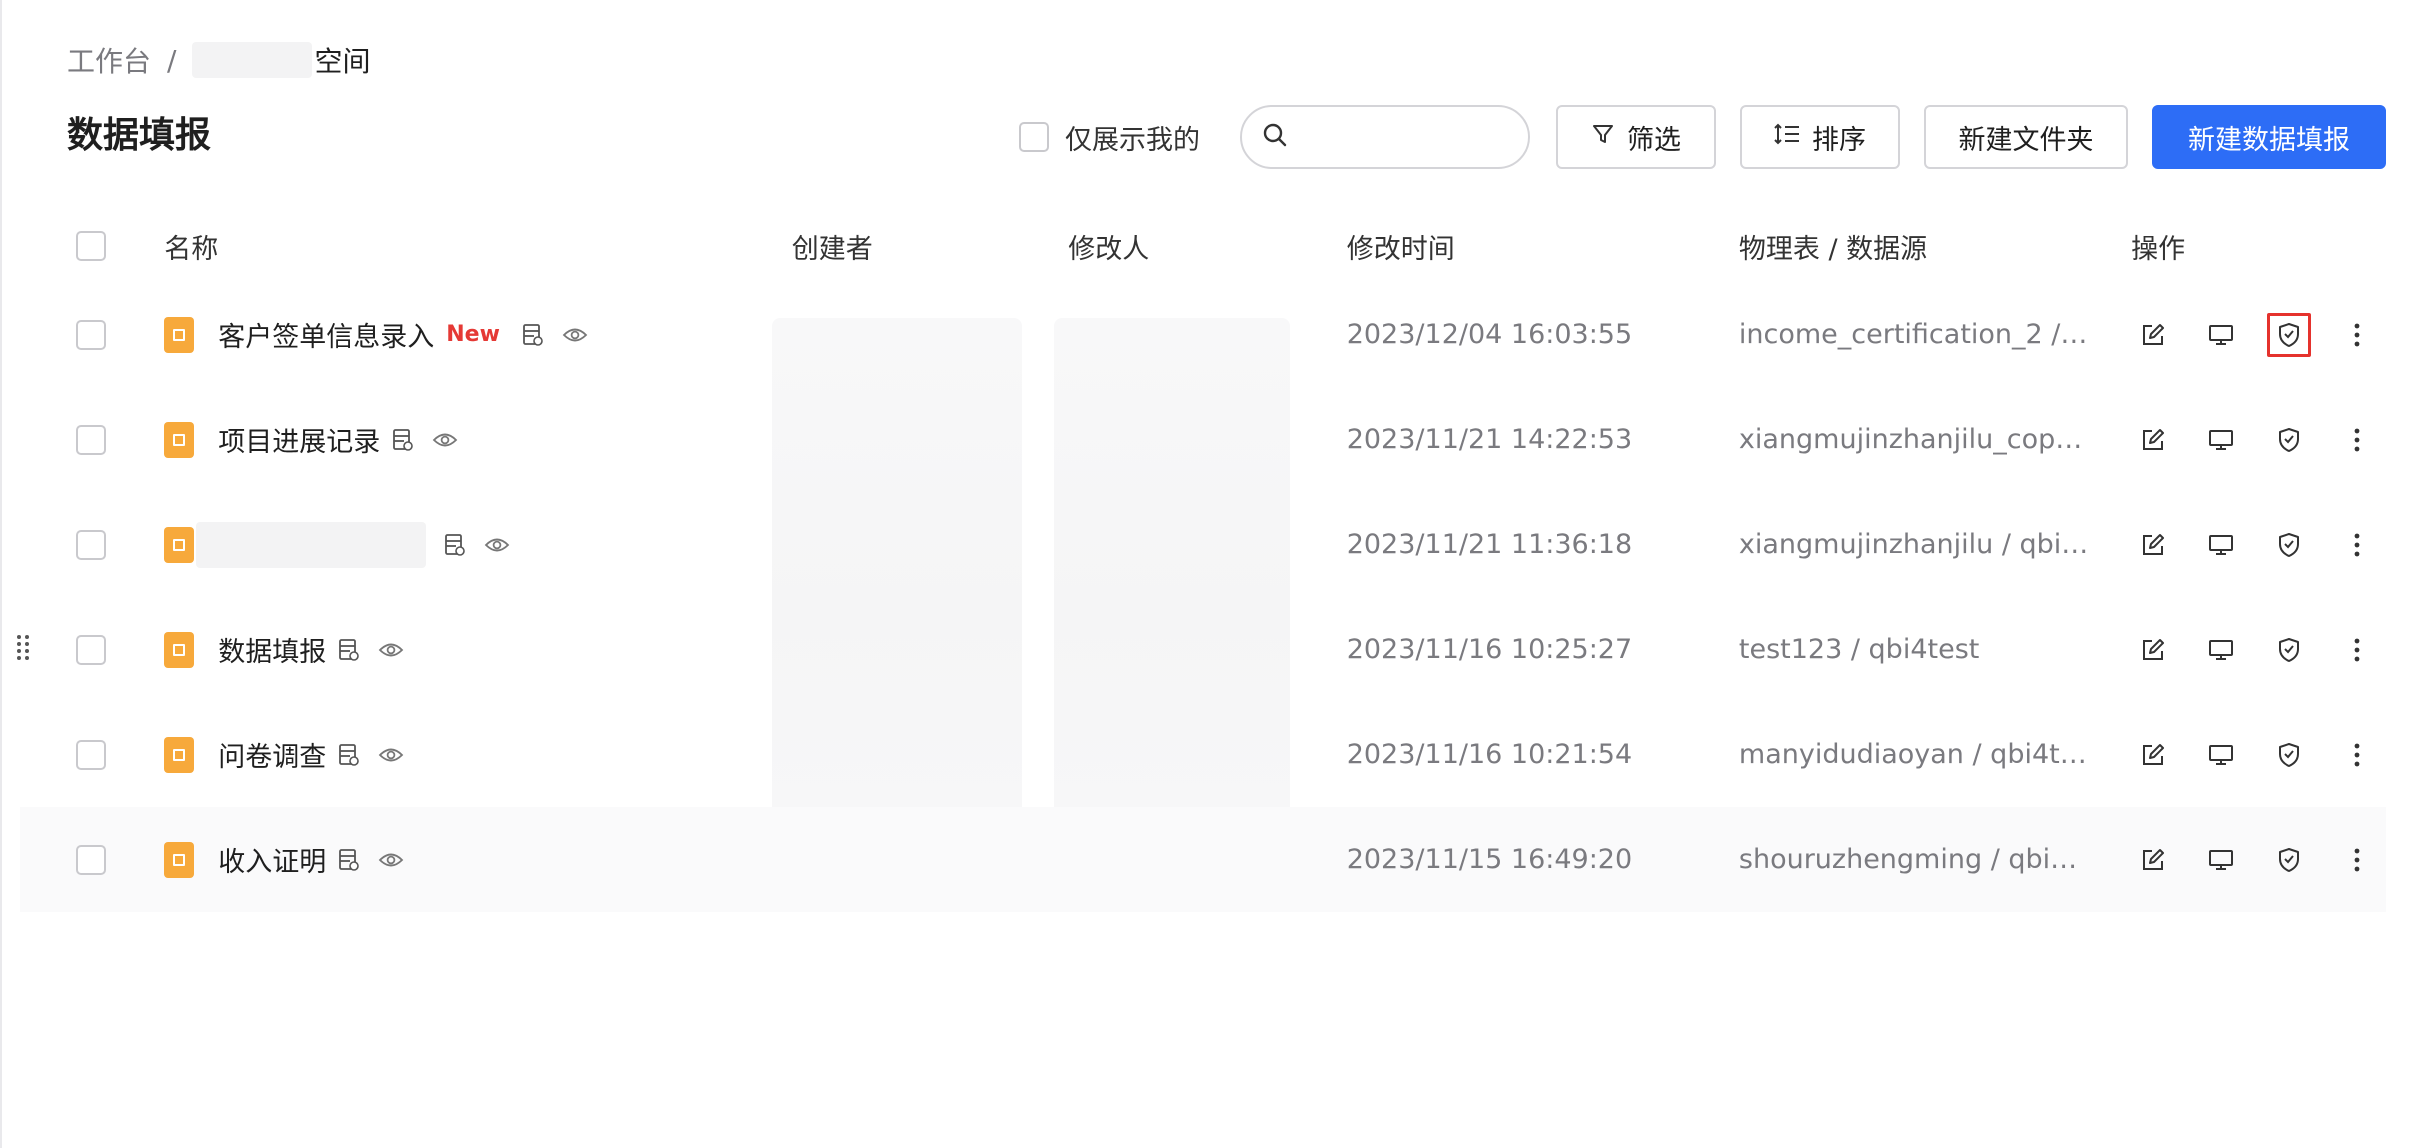 The image size is (2436, 1148). What do you see at coordinates (2269, 137) in the screenshot?
I see `new-form-button: 新建数据填报` at bounding box center [2269, 137].